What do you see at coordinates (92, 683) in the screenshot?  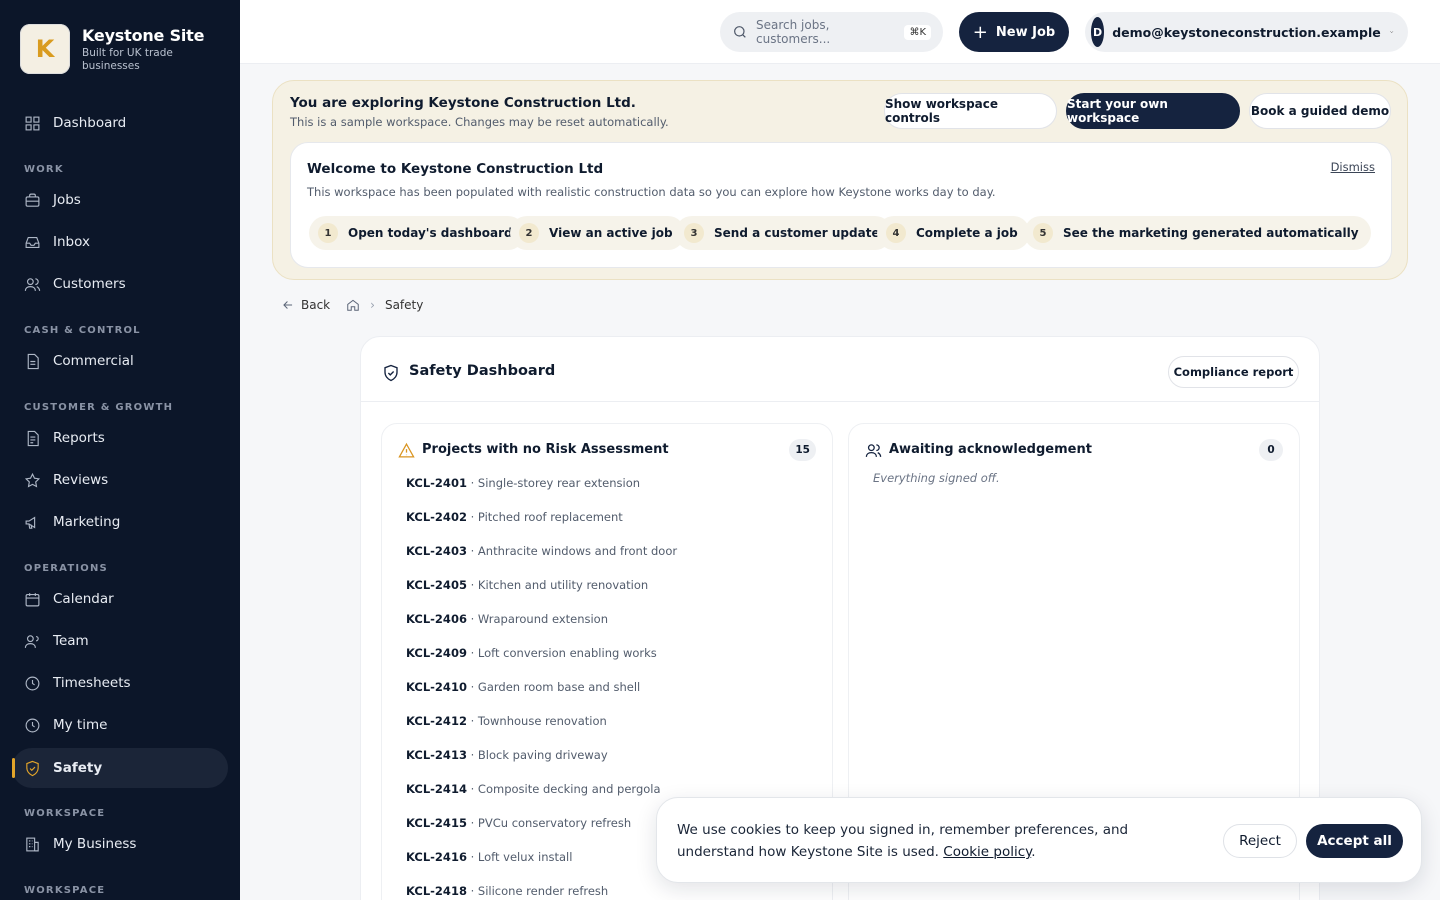 I see `sidebar-item-label: Timesheets` at bounding box center [92, 683].